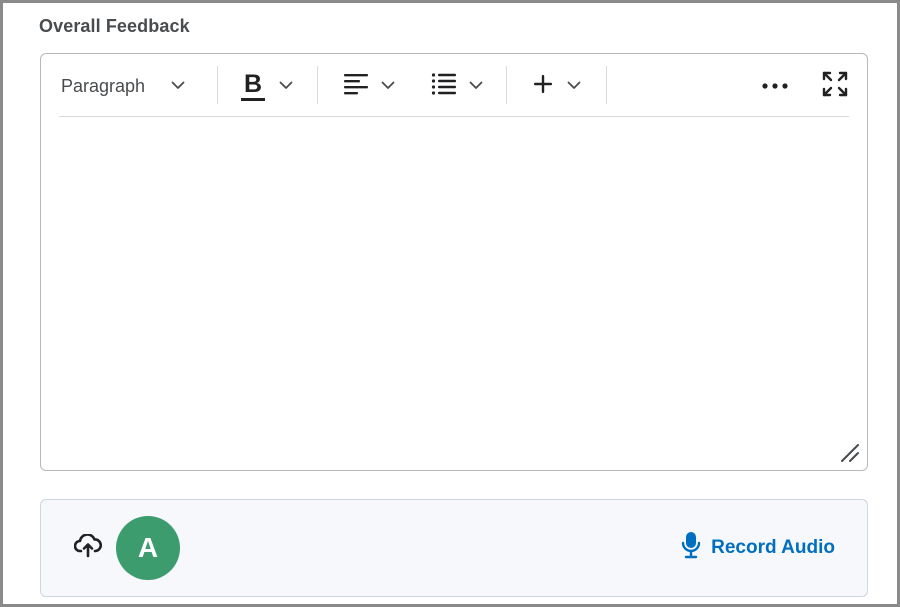 Image resolution: width=900 pixels, height=607 pixels. I want to click on more-horizontal-icon, so click(775, 86).